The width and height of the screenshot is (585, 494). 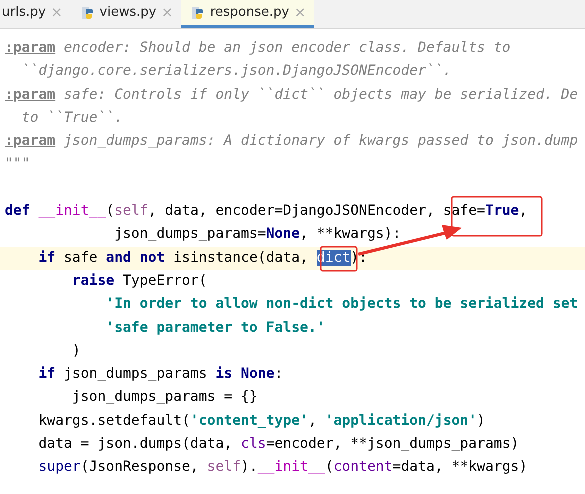 I want to click on code-line: raise TypeError(, so click(x=139, y=281).